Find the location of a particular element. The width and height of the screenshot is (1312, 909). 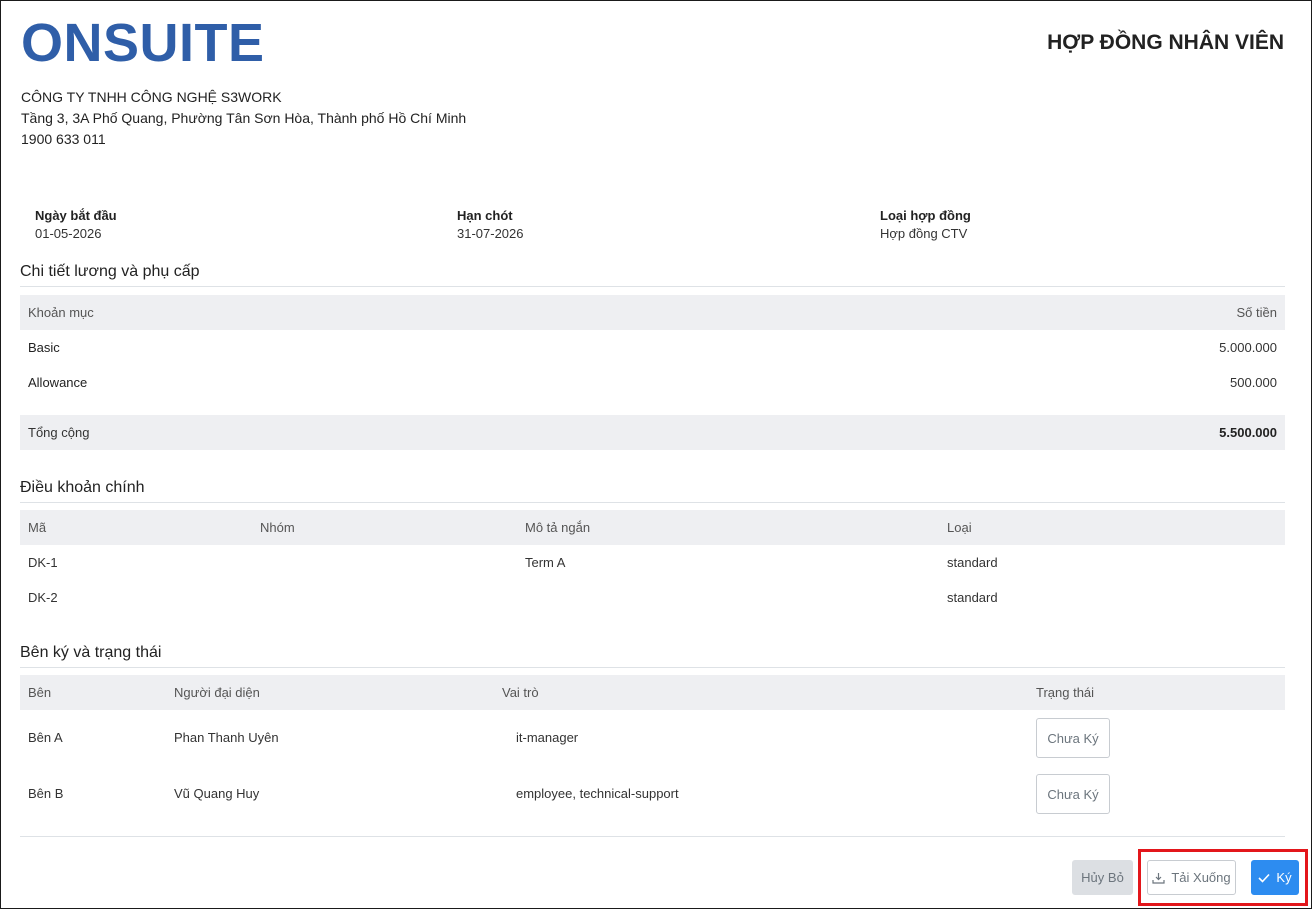

salary-total-row: Tổng cộng 5.500.000 is located at coordinates (652, 432).